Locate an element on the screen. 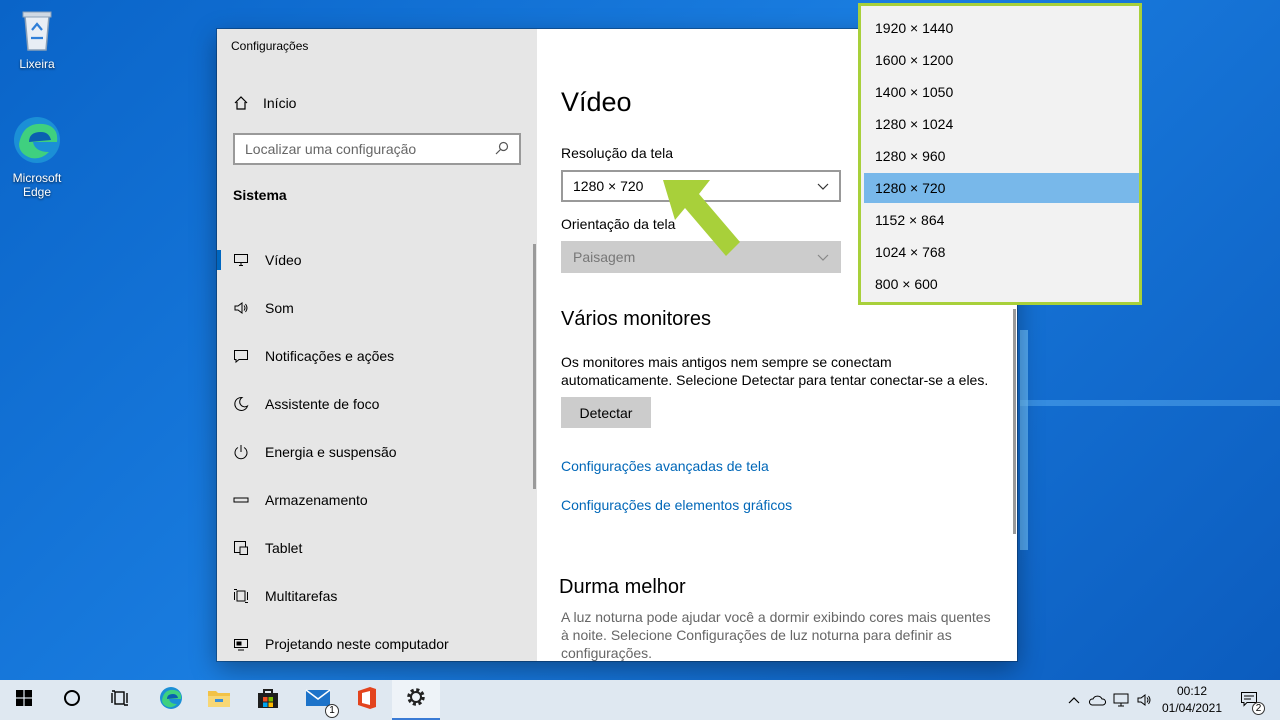 The height and width of the screenshot is (720, 1280). resolution-label: Resolução da tela is located at coordinates (617, 153).